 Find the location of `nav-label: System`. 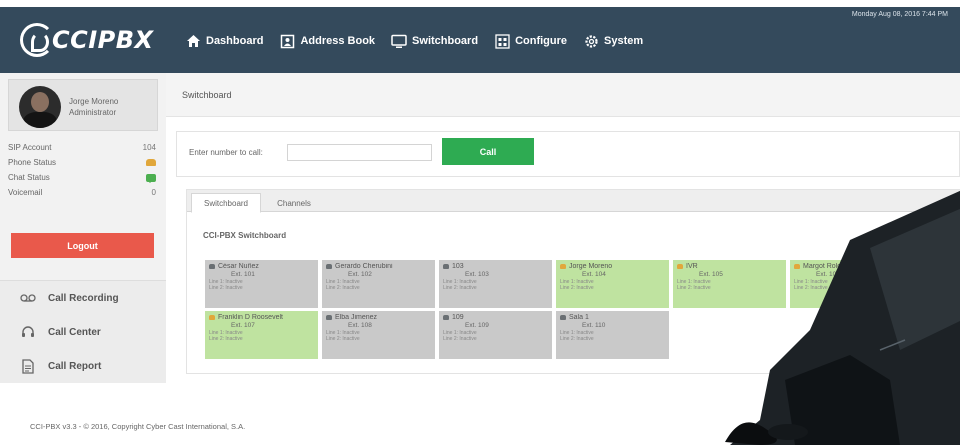

nav-label: System is located at coordinates (624, 41).